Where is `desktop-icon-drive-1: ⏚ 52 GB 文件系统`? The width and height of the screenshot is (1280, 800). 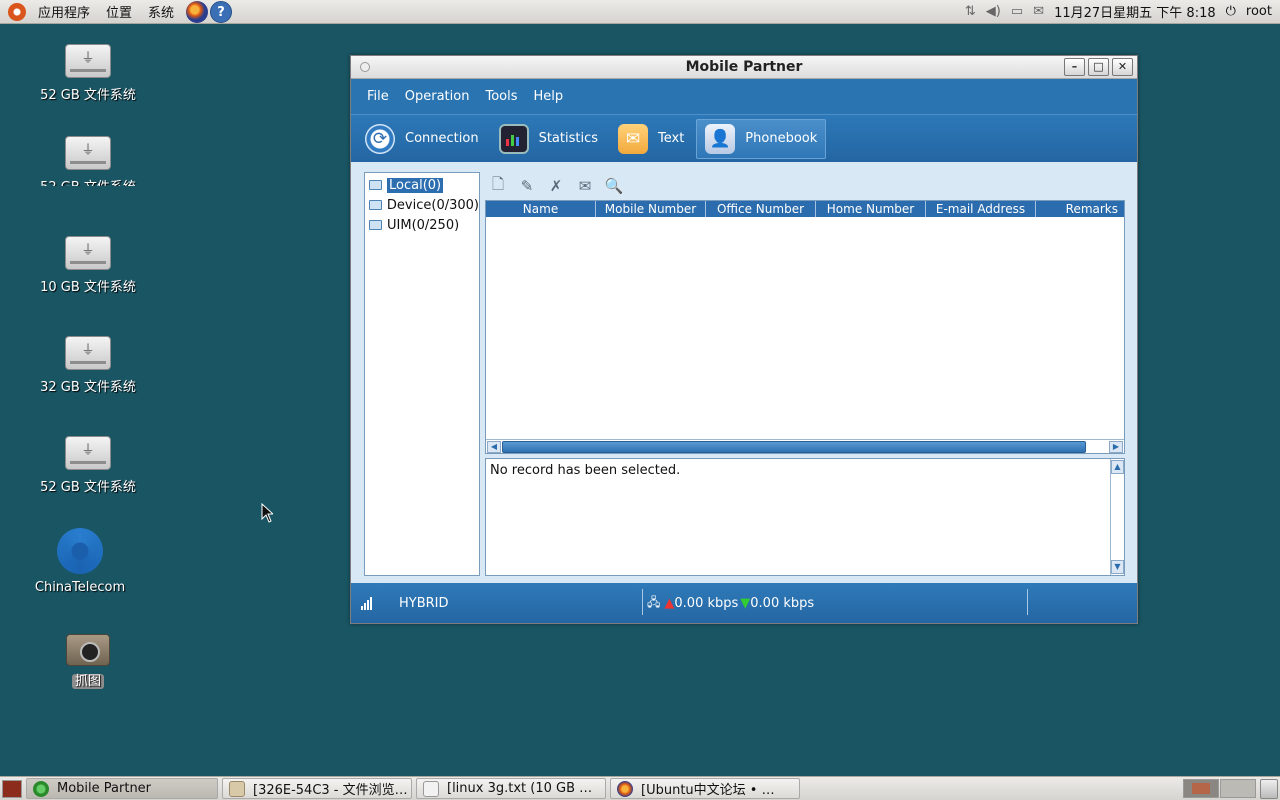
desktop-icon-drive-1: ⏚ 52 GB 文件系统 is located at coordinates (88, 73).